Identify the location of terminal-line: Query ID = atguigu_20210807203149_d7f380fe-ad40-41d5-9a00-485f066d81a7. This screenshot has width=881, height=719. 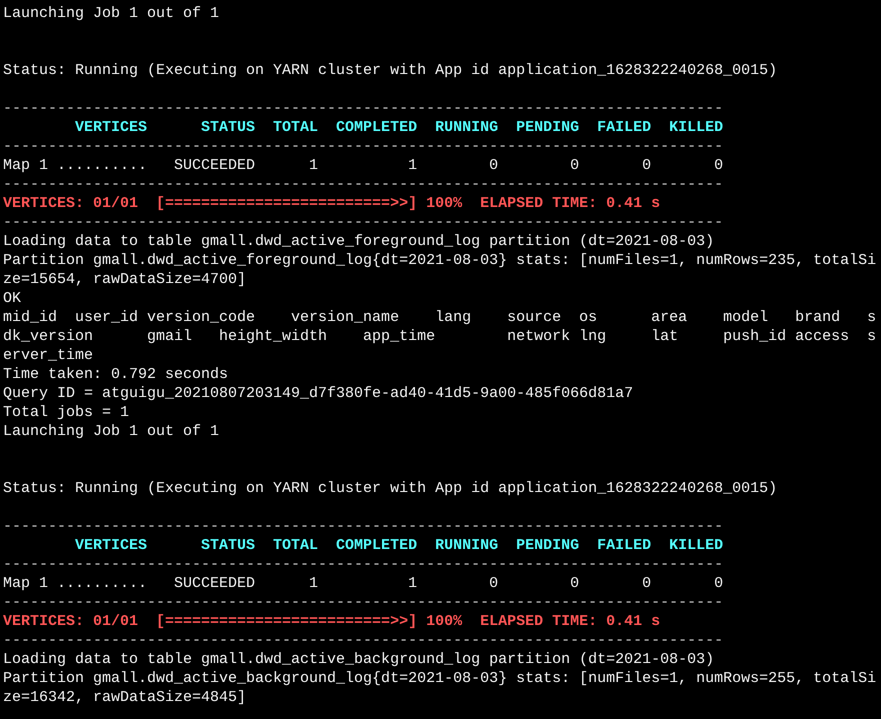
(318, 393).